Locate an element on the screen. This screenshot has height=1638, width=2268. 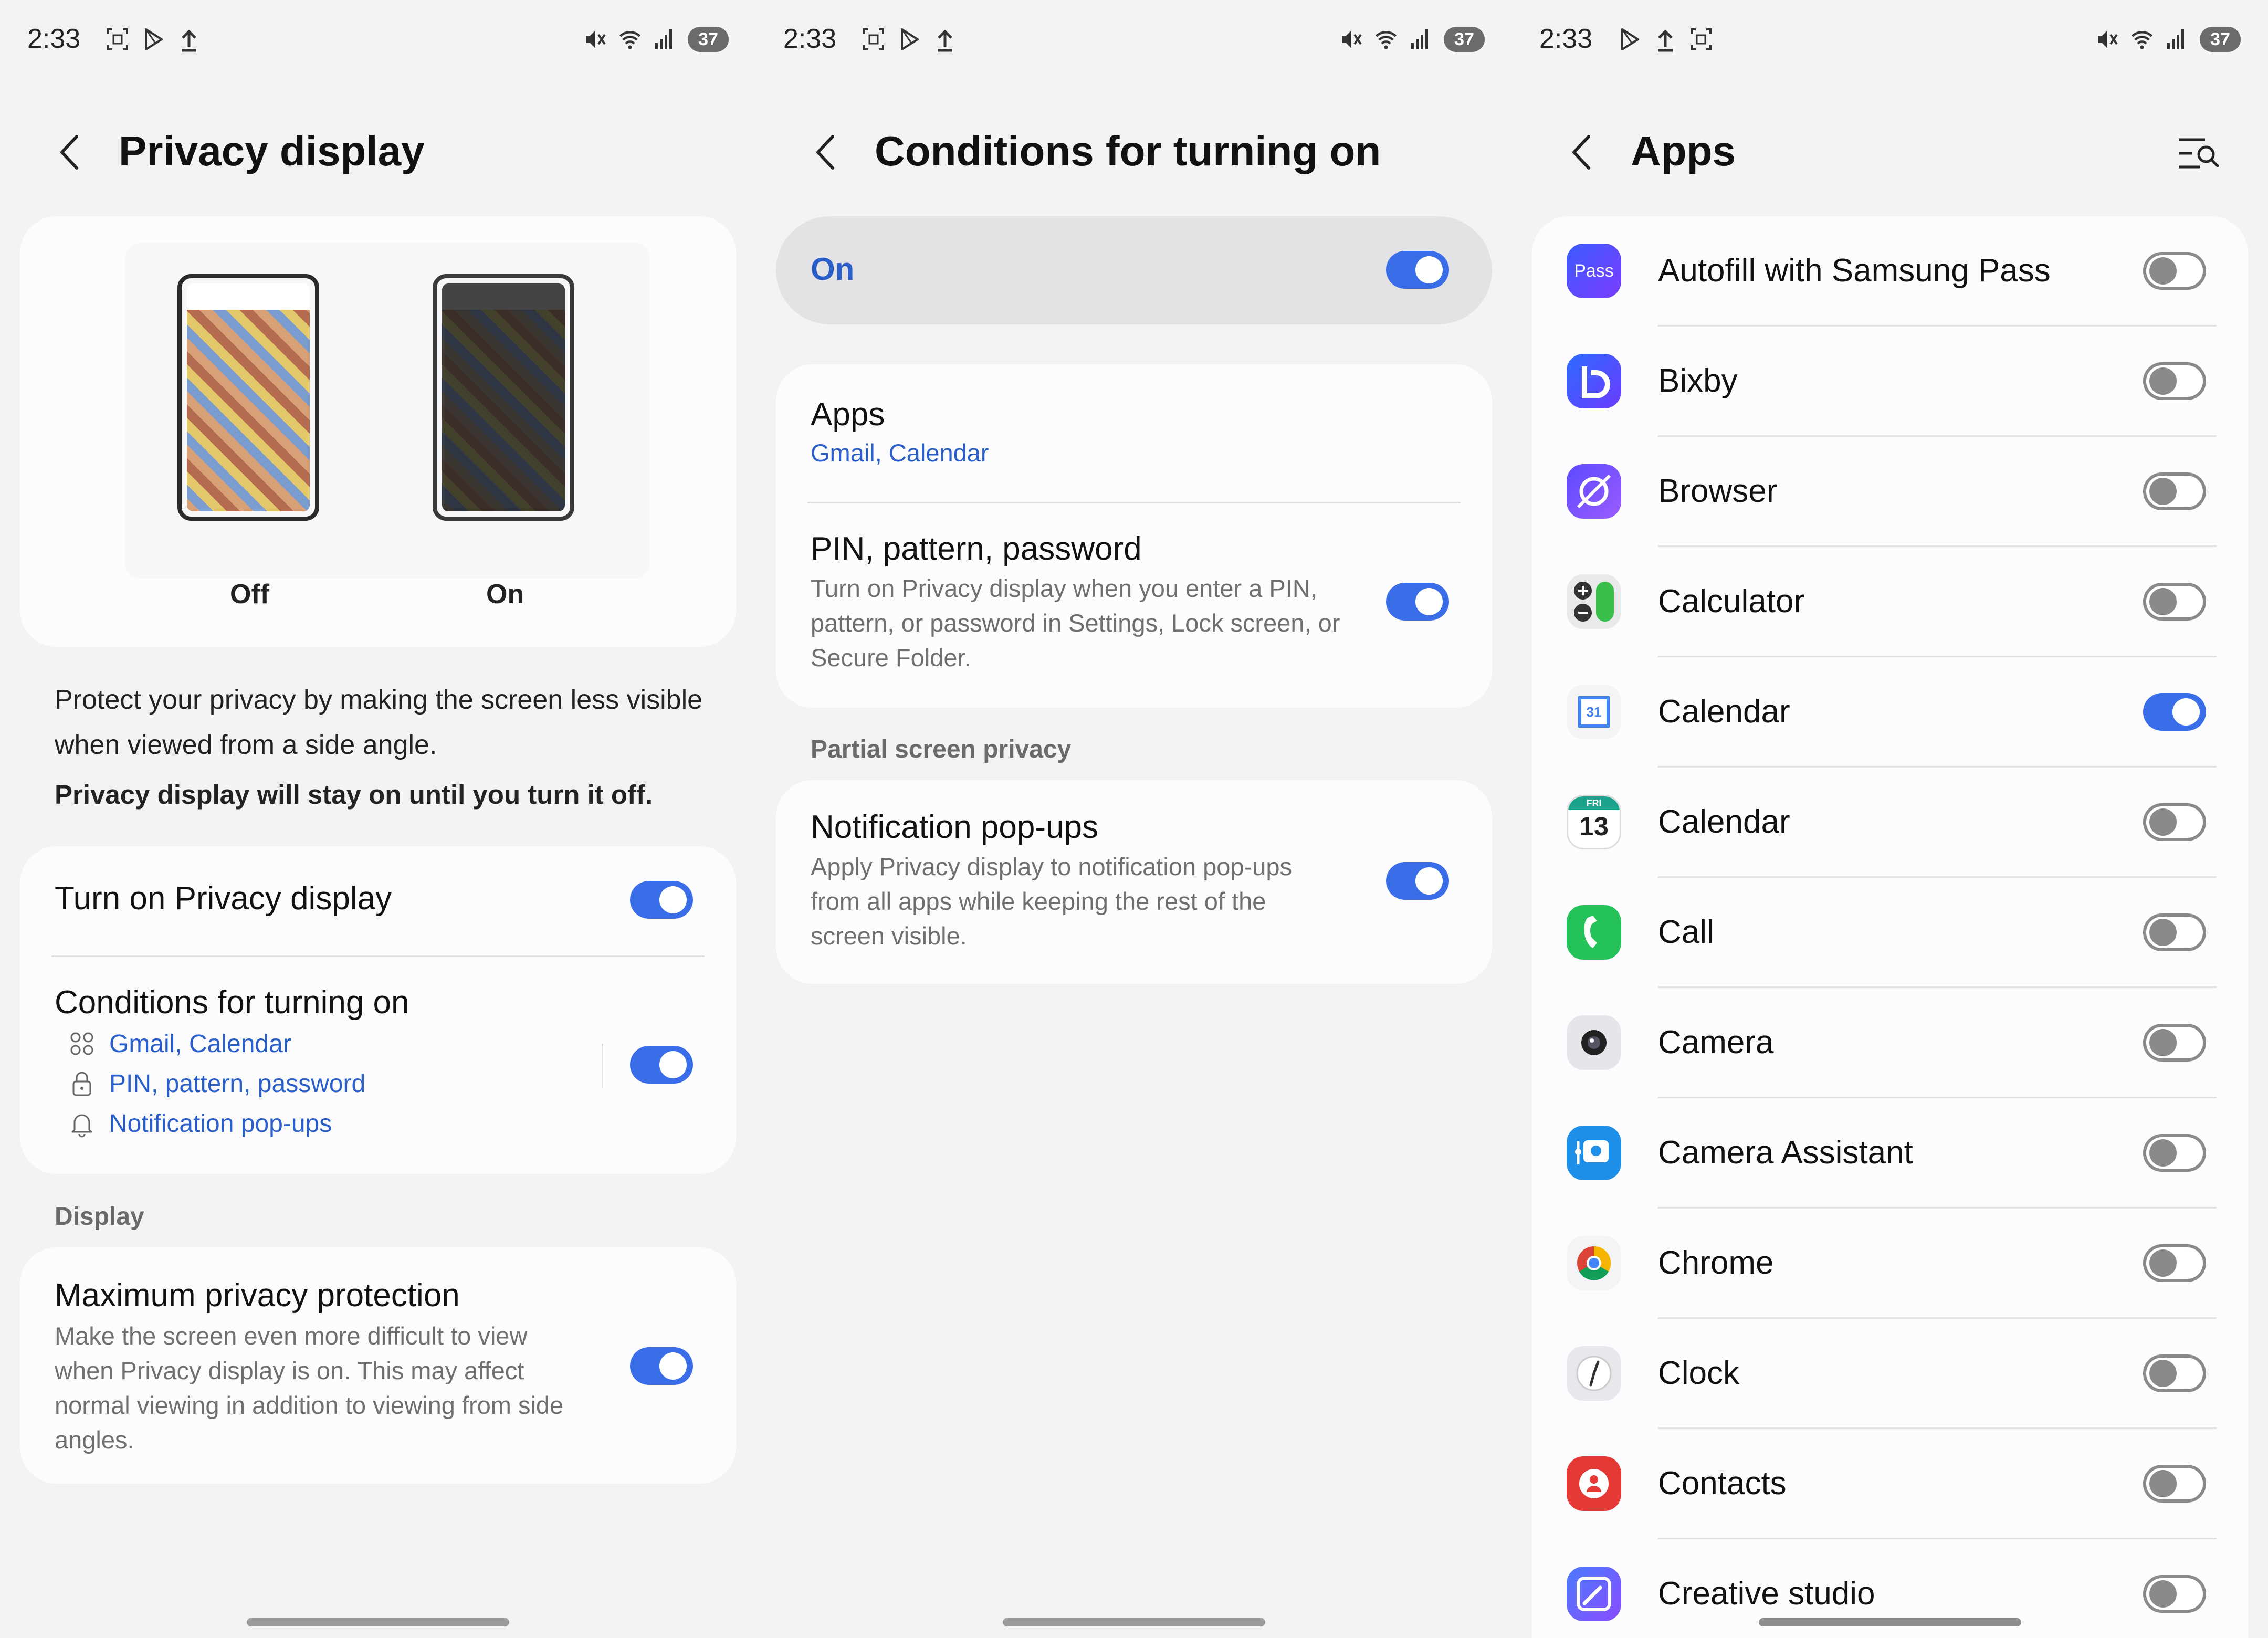
app-row-call: Call is located at coordinates (1890, 933).